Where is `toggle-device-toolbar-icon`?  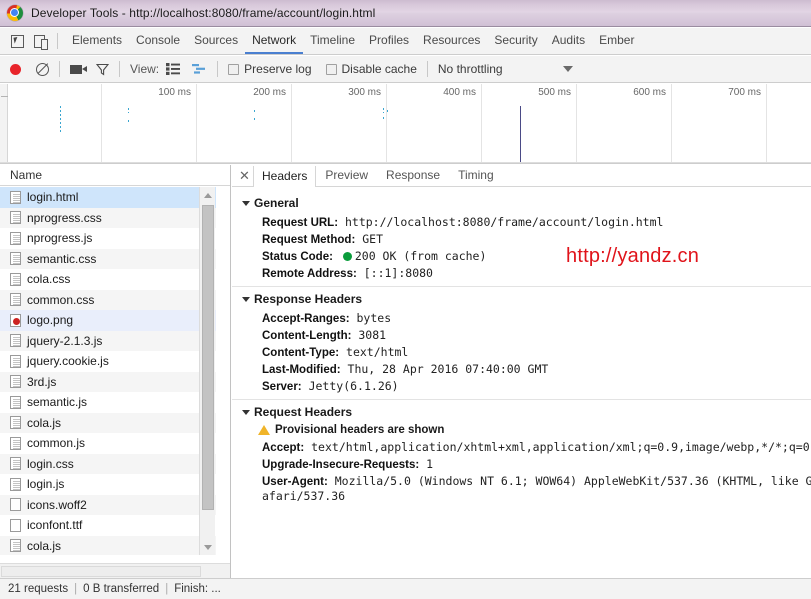
toggle-device-toolbar-icon is located at coordinates (39, 41).